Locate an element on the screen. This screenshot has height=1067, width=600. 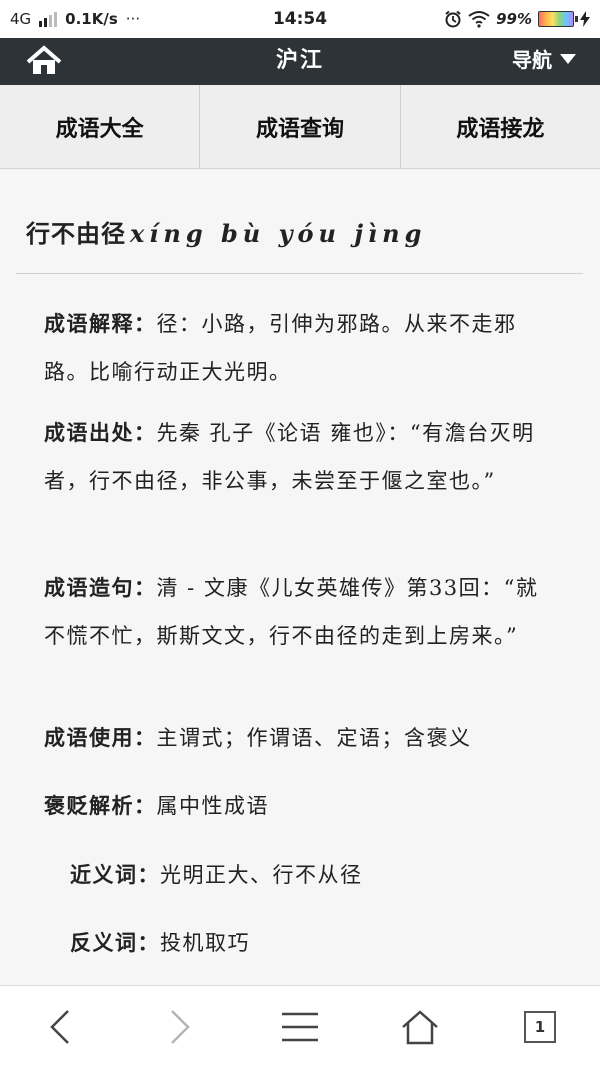
sentiment-label: 褒贬解析： is located at coordinates (100, 805).